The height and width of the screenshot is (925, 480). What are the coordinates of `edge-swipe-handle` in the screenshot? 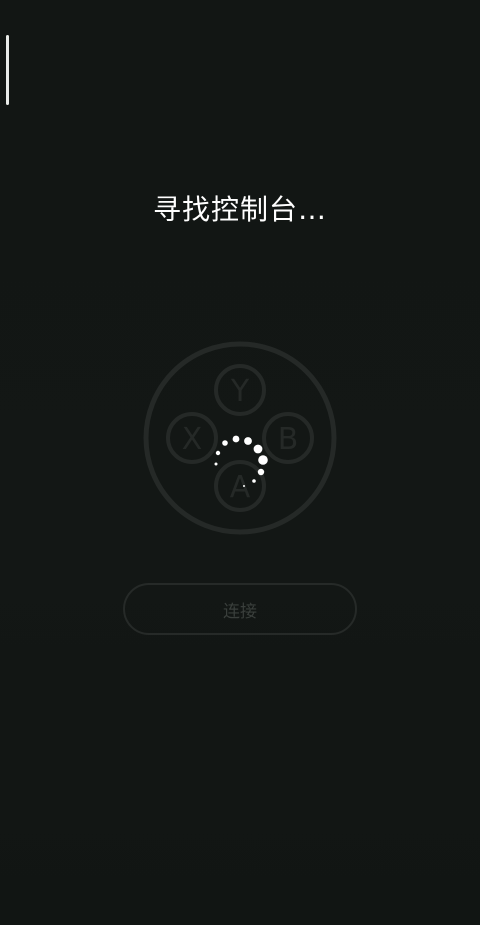 It's located at (7, 70).